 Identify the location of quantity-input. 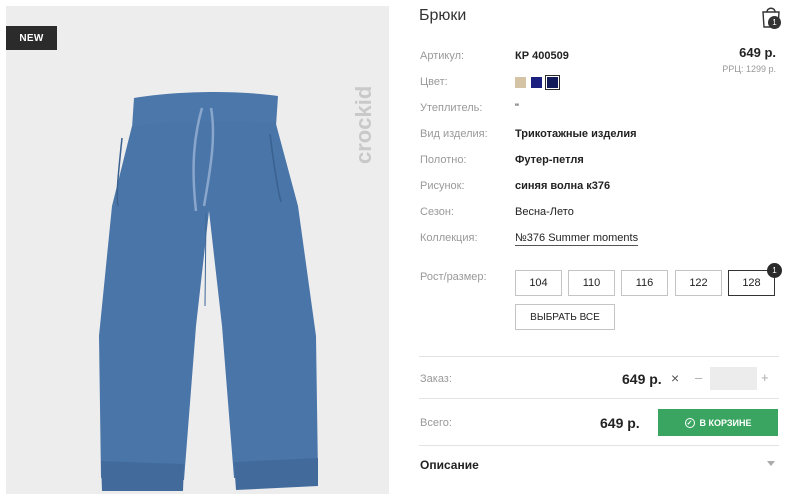
(733, 378).